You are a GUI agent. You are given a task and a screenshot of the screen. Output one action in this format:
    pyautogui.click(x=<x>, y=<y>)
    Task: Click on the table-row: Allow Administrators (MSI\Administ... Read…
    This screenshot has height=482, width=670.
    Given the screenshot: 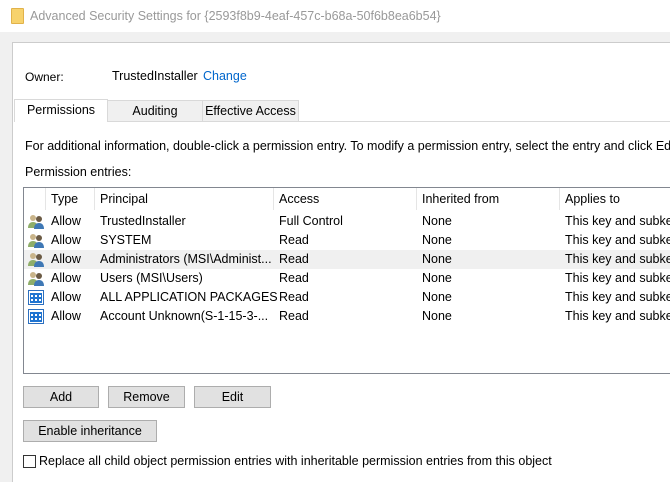 What is the action you would take?
    pyautogui.click(x=347, y=259)
    